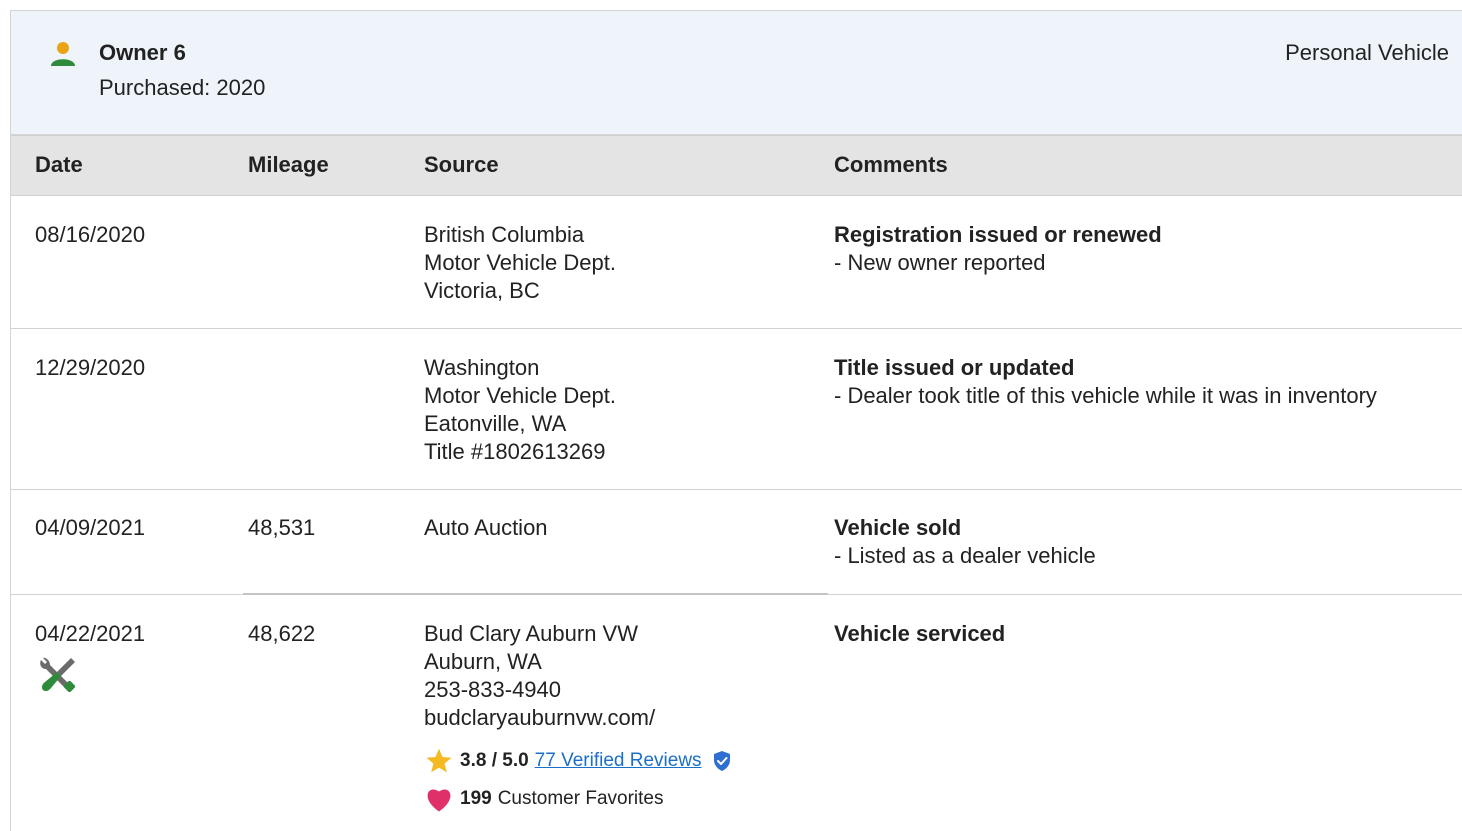 The image size is (1462, 831). I want to click on record-comments: Vehicle serviced, so click(919, 634).